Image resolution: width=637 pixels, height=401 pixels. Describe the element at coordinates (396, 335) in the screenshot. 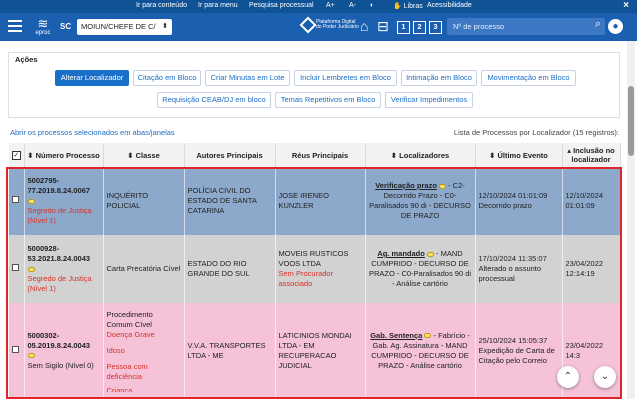

I see `localizador-tag: Gab. Sentença` at that location.